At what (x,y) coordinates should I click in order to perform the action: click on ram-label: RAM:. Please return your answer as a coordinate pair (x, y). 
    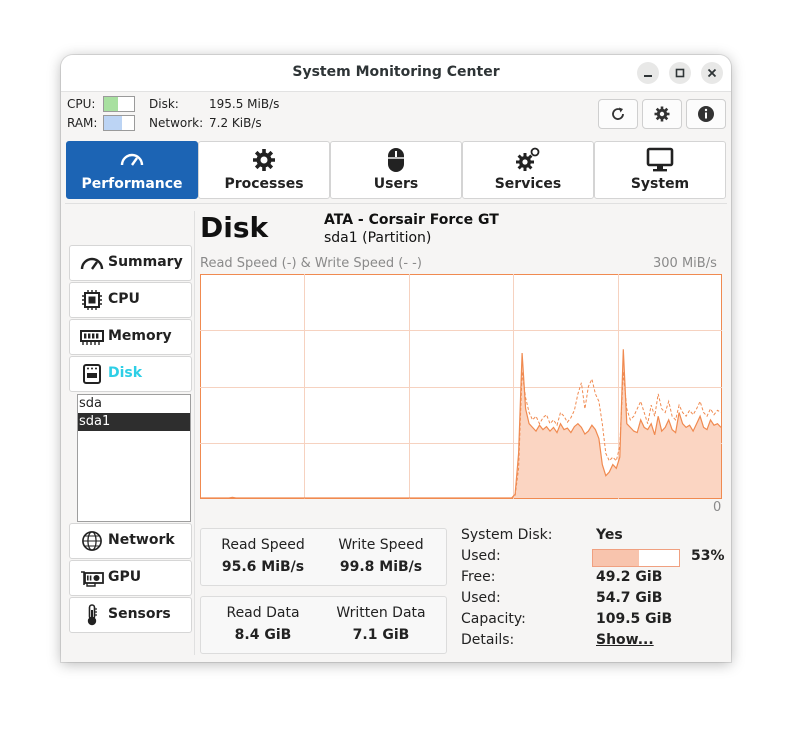
    Looking at the image, I should click on (82, 123).